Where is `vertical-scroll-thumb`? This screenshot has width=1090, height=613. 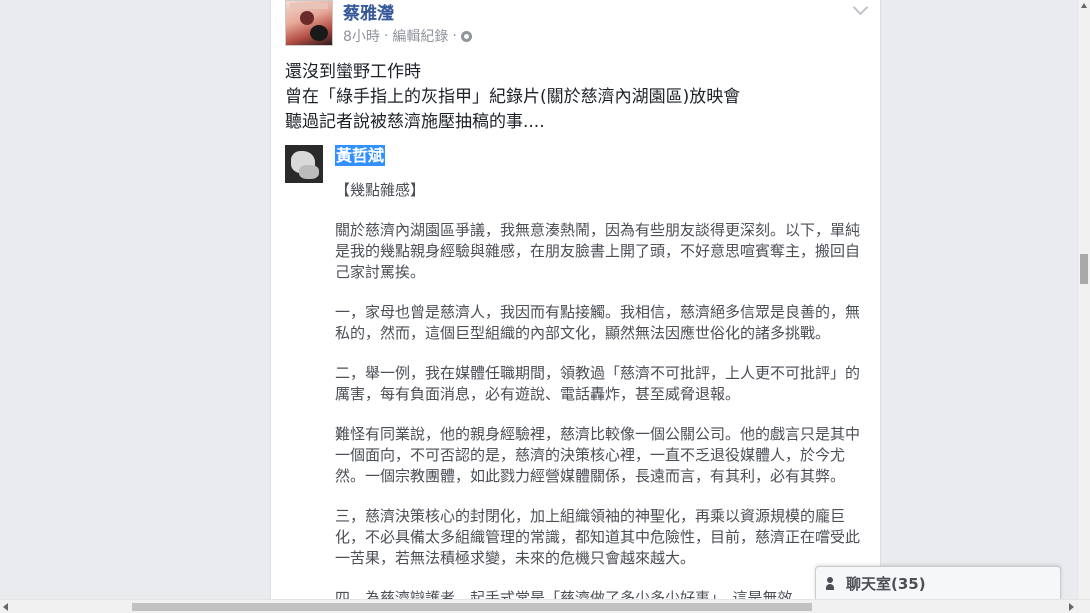 vertical-scroll-thumb is located at coordinates (1084, 269).